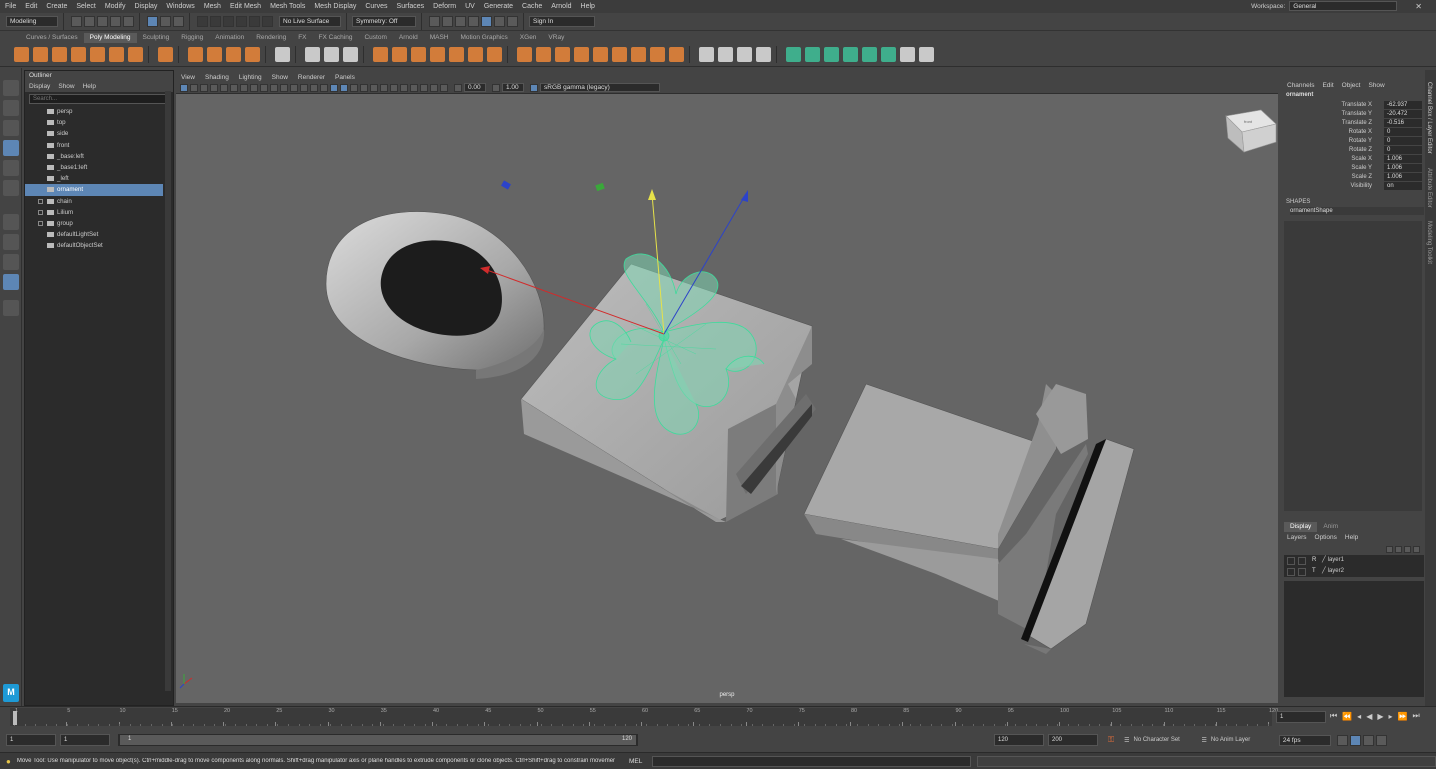  What do you see at coordinates (1360, 132) in the screenshot?
I see `channel-label: Rotate X` at bounding box center [1360, 132].